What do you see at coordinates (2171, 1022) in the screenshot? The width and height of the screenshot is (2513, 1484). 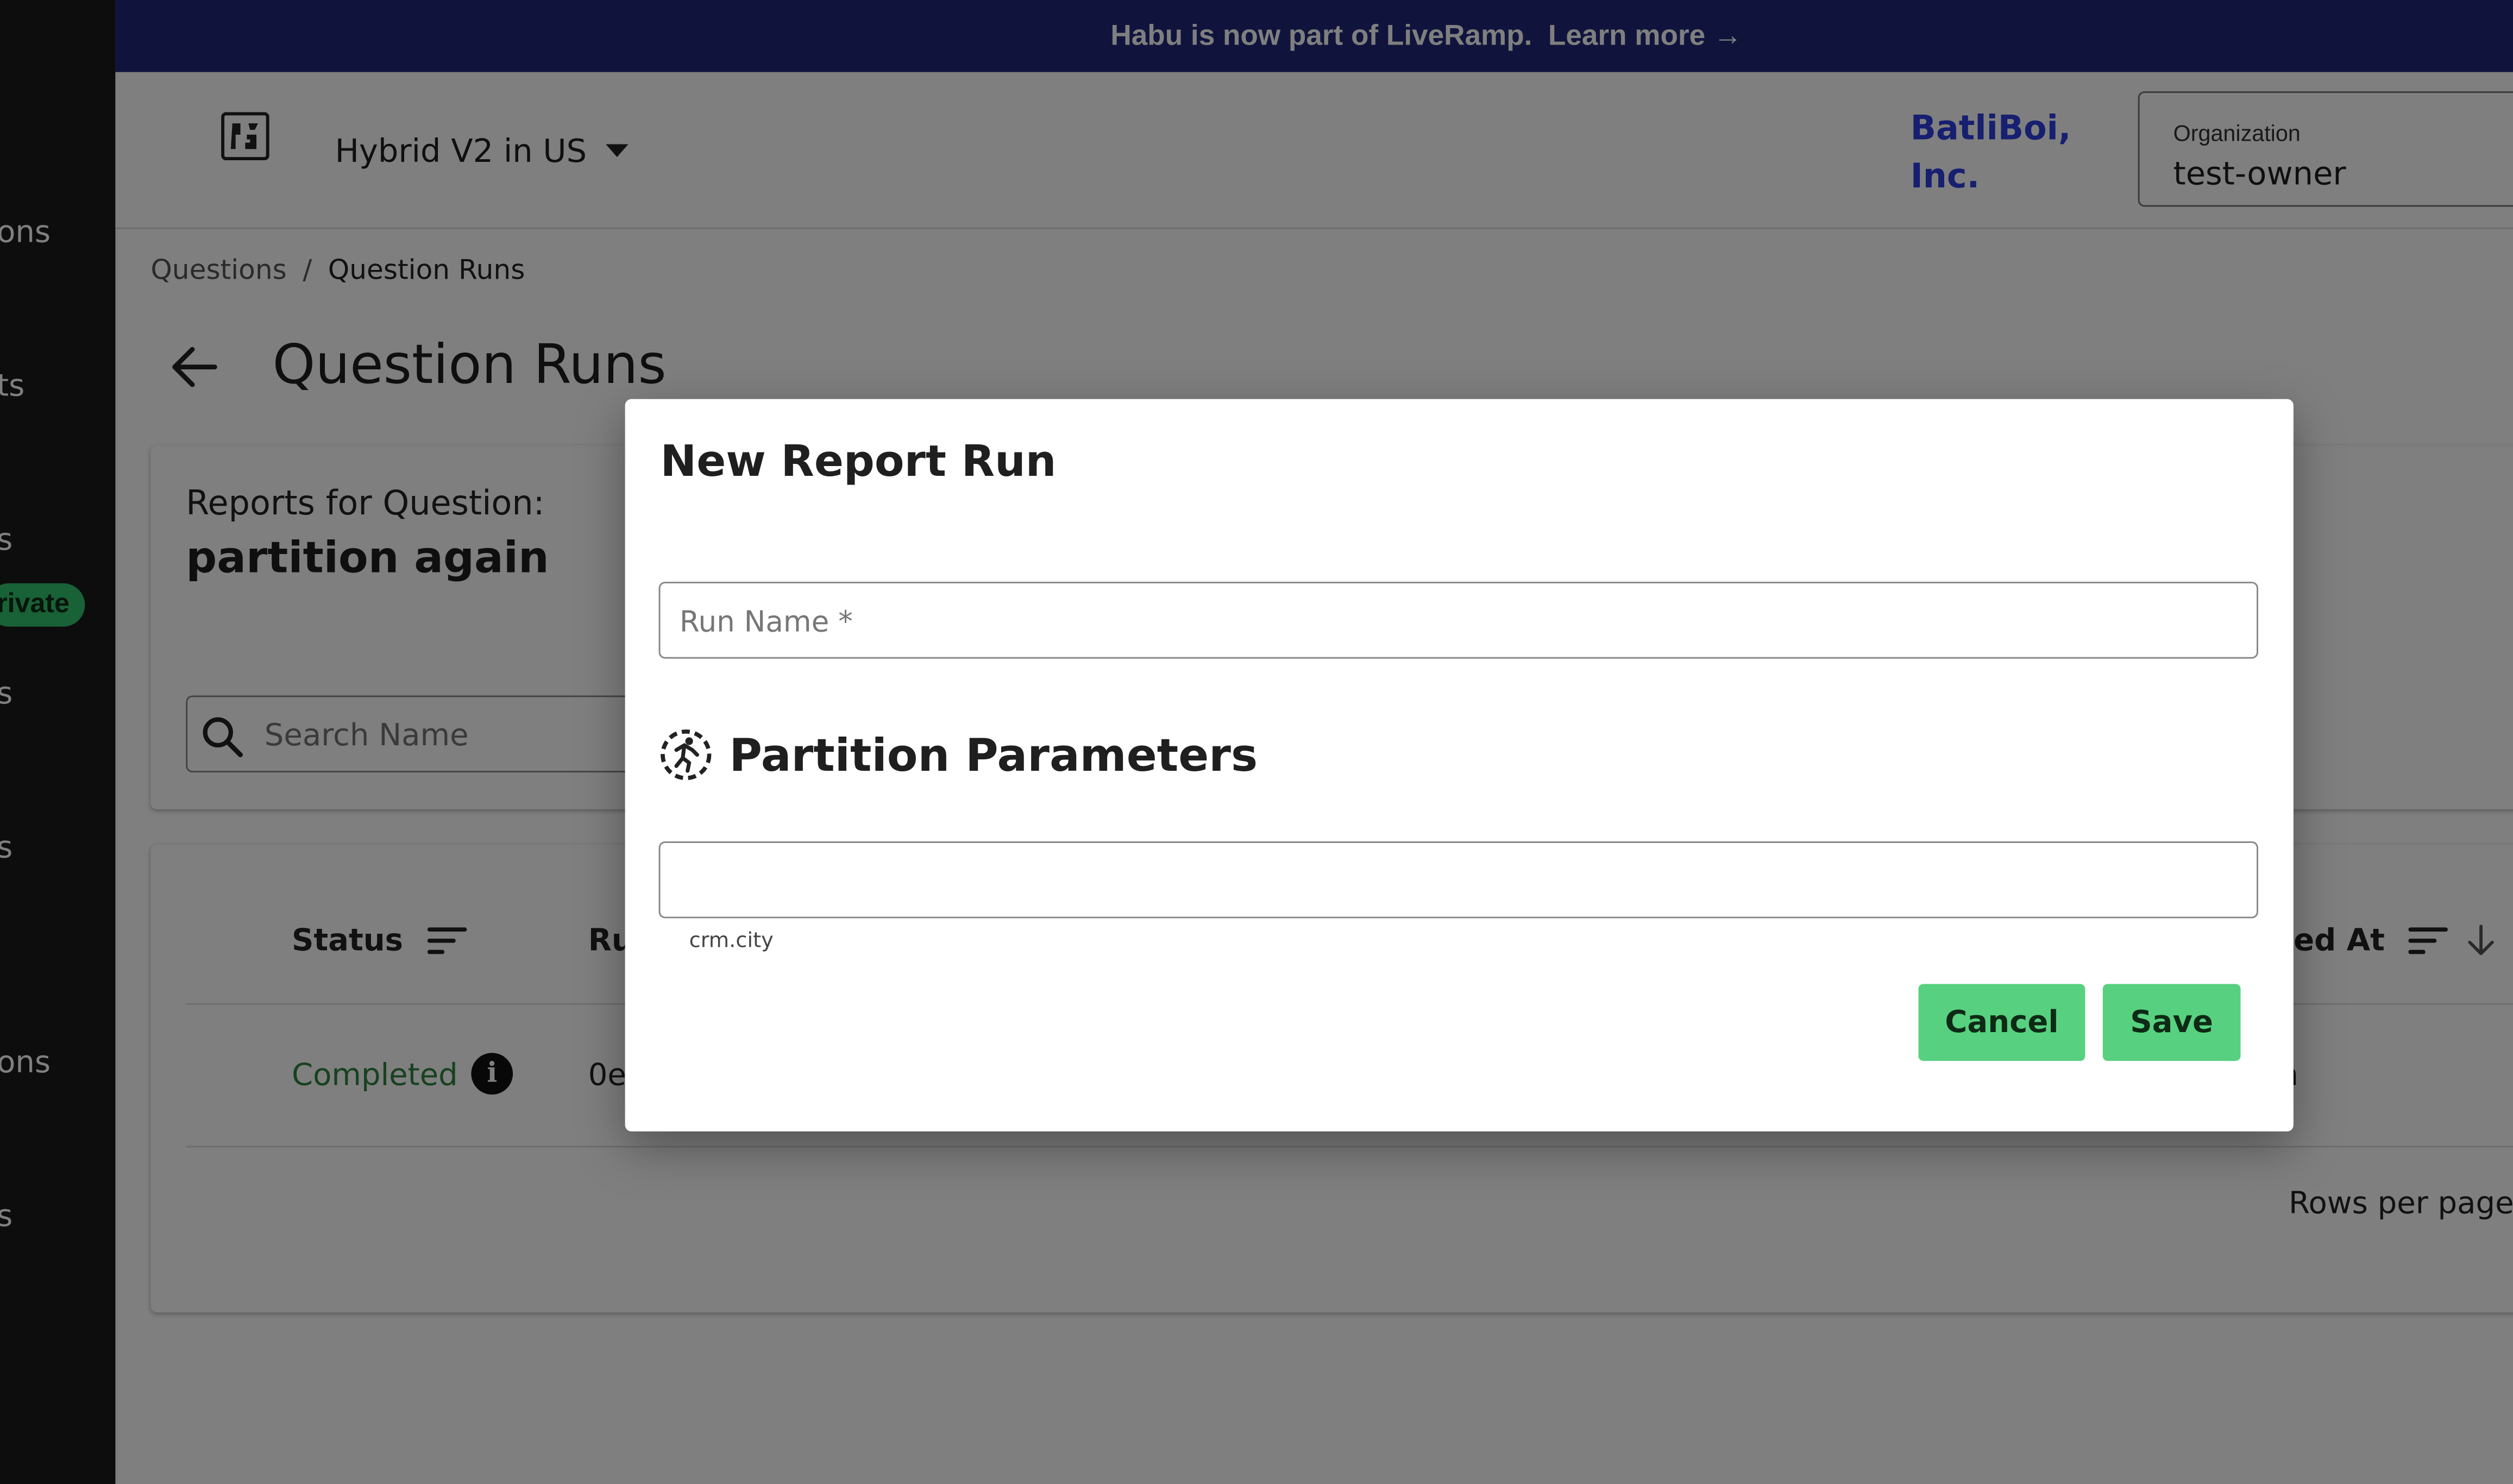 I see `save-button: Save` at bounding box center [2171, 1022].